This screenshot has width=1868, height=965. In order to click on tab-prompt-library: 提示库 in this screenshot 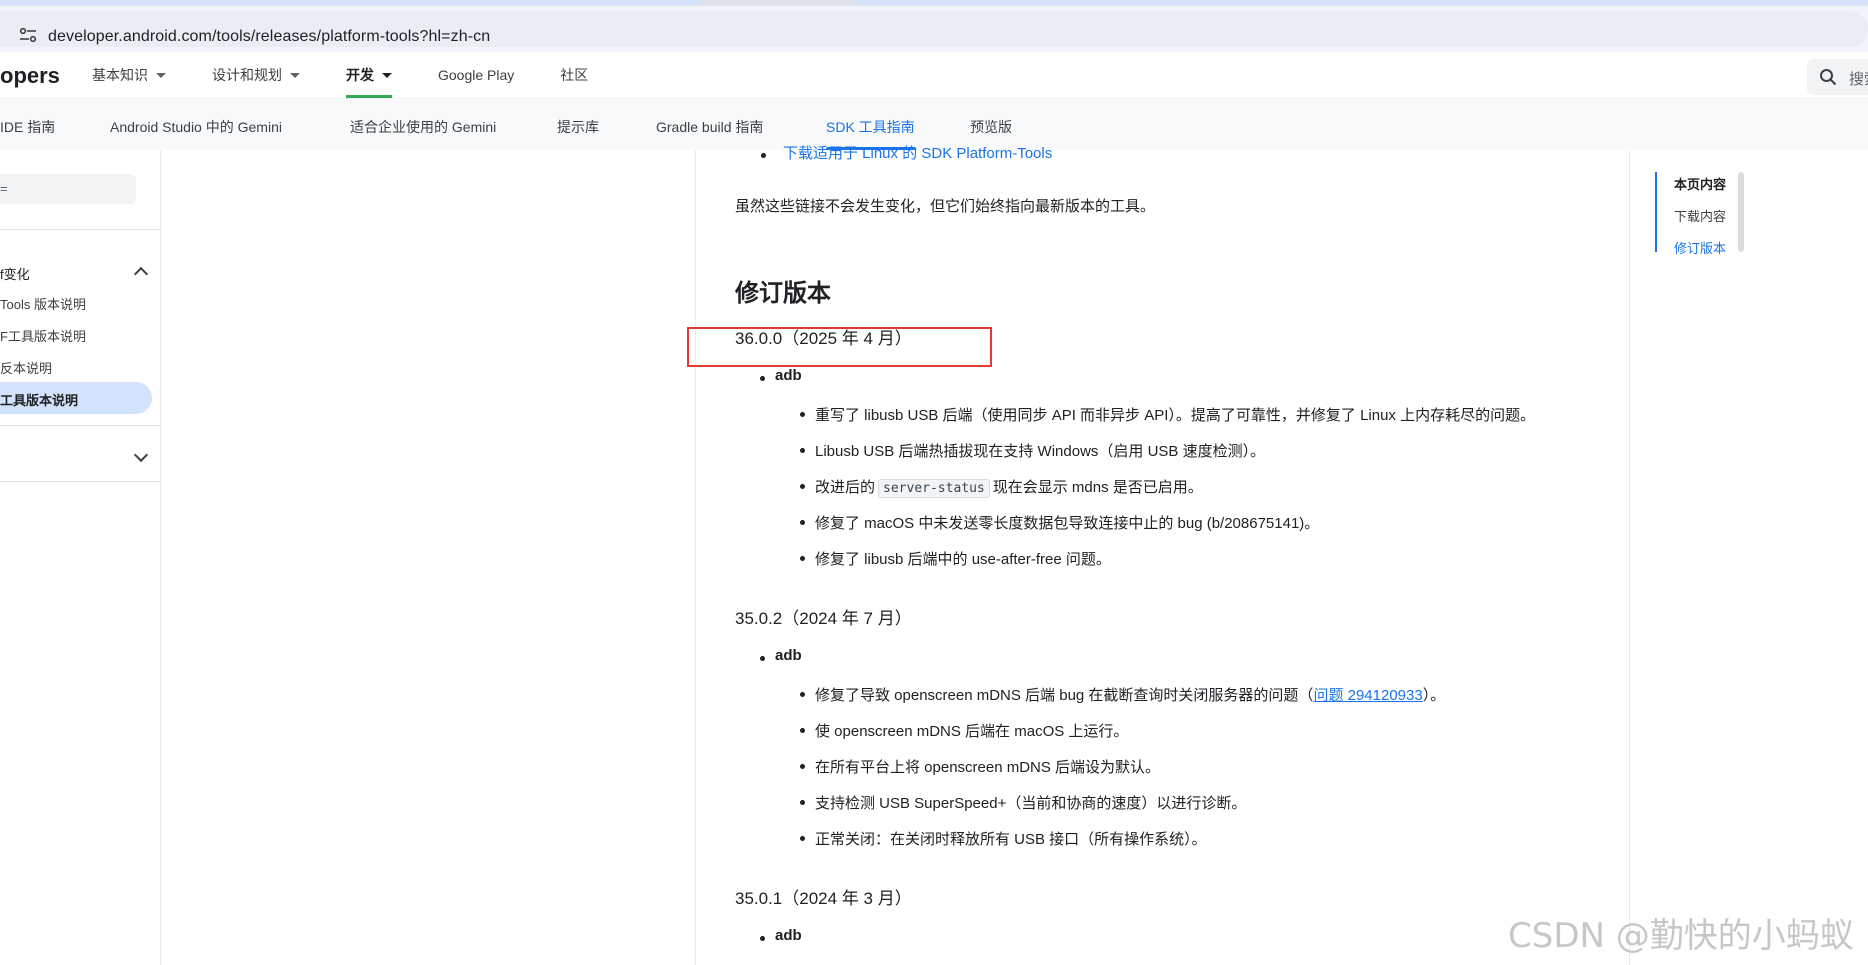, I will do `click(578, 127)`.